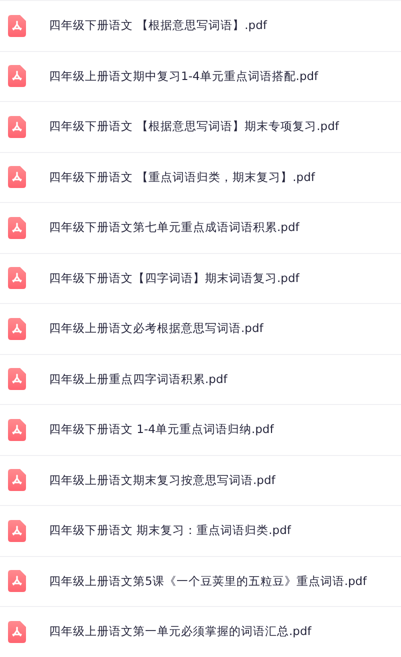 The width and height of the screenshot is (401, 657). I want to click on file-name: 四年级下册语文第七单元重点成语词语积累.pdf, so click(174, 228).